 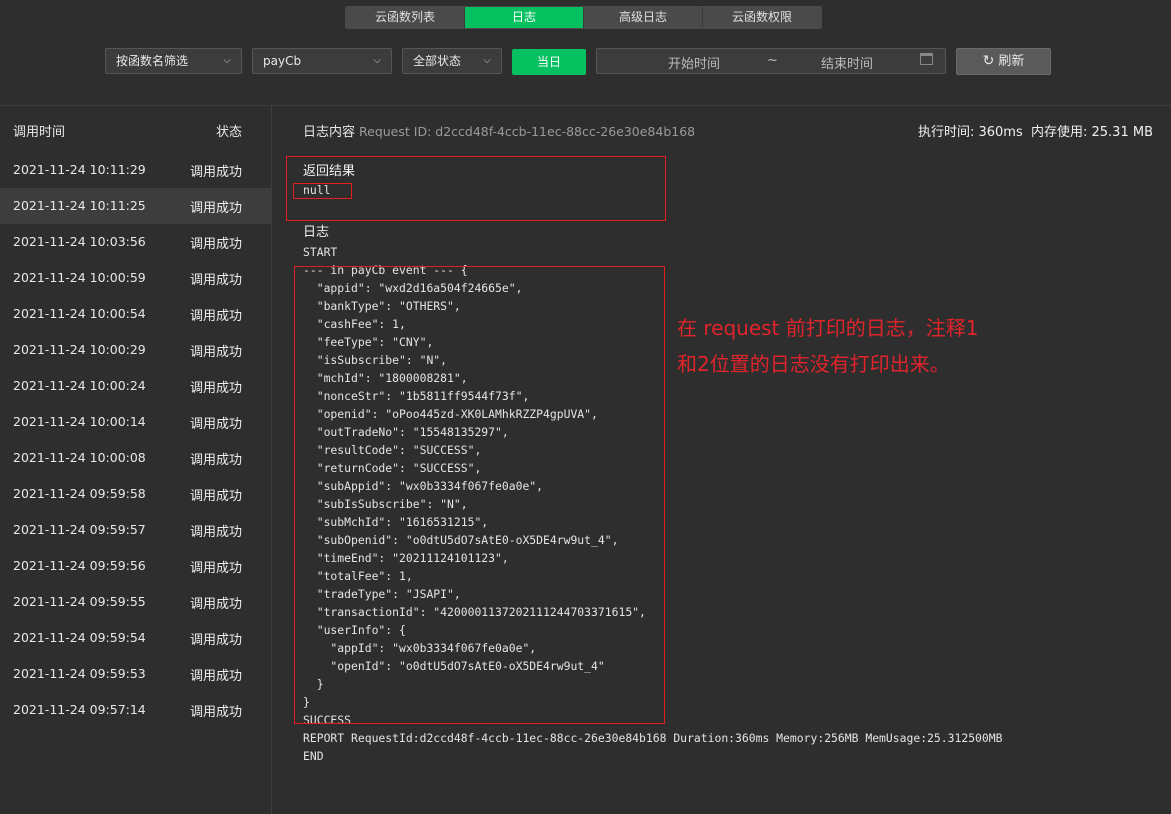 I want to click on invocation-time: 2021-11-24 10:11:25, so click(x=79, y=205).